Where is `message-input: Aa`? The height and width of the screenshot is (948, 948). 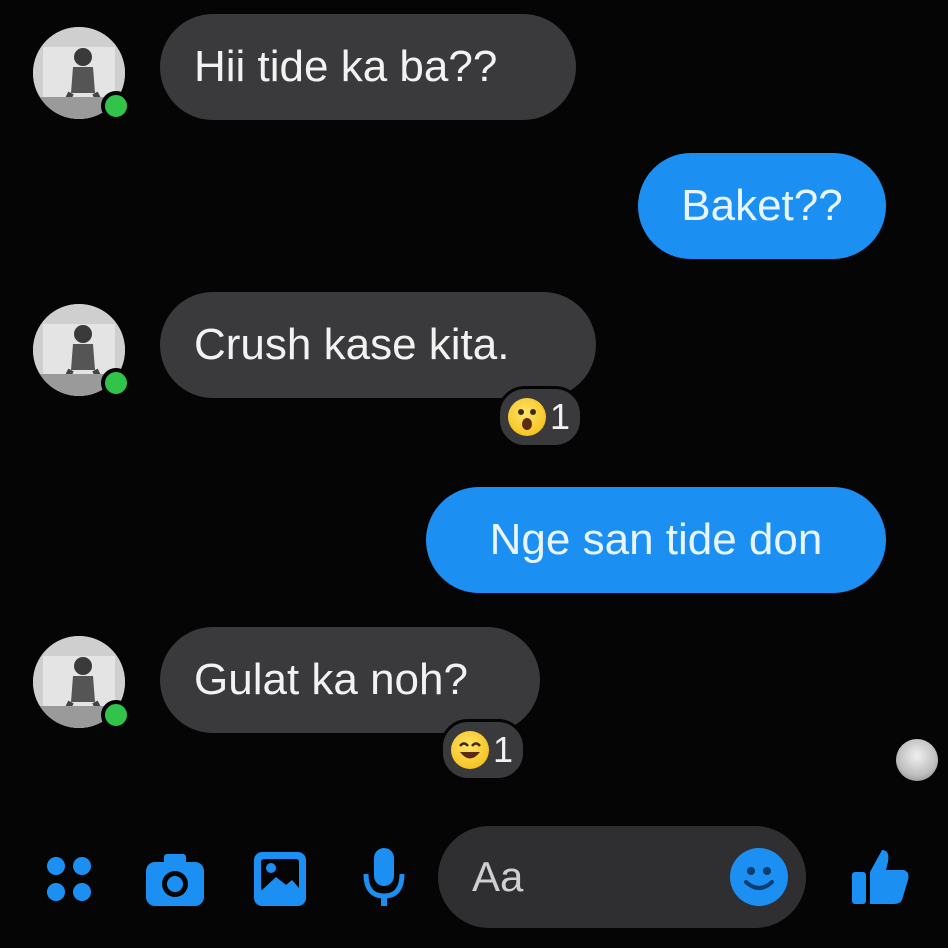
message-input: Aa is located at coordinates (622, 877).